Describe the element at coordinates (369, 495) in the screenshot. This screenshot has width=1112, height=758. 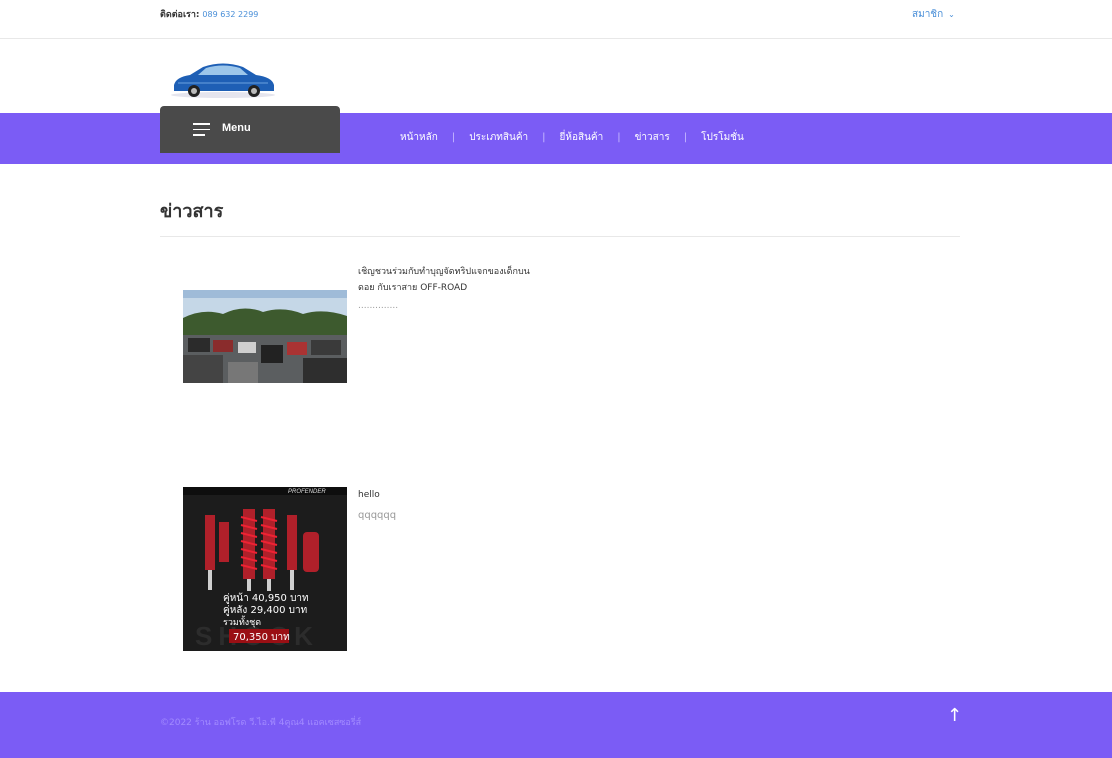
I see `news-title-line: hello` at that location.